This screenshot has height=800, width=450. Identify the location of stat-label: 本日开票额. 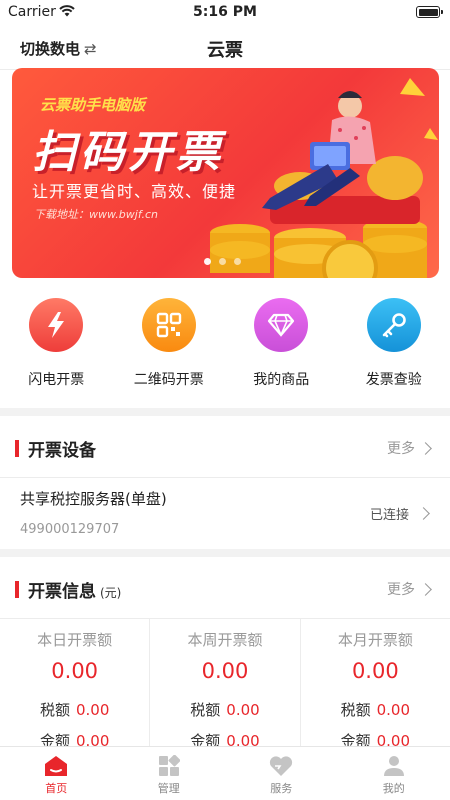
(75, 640).